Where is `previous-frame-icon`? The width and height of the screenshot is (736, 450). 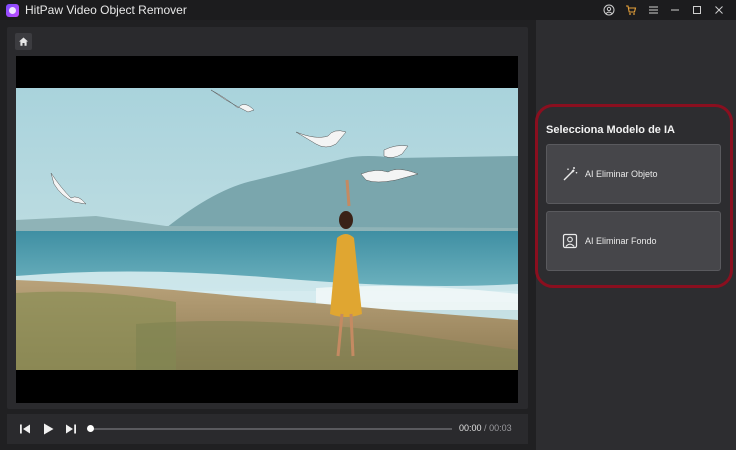 previous-frame-icon is located at coordinates (25, 429).